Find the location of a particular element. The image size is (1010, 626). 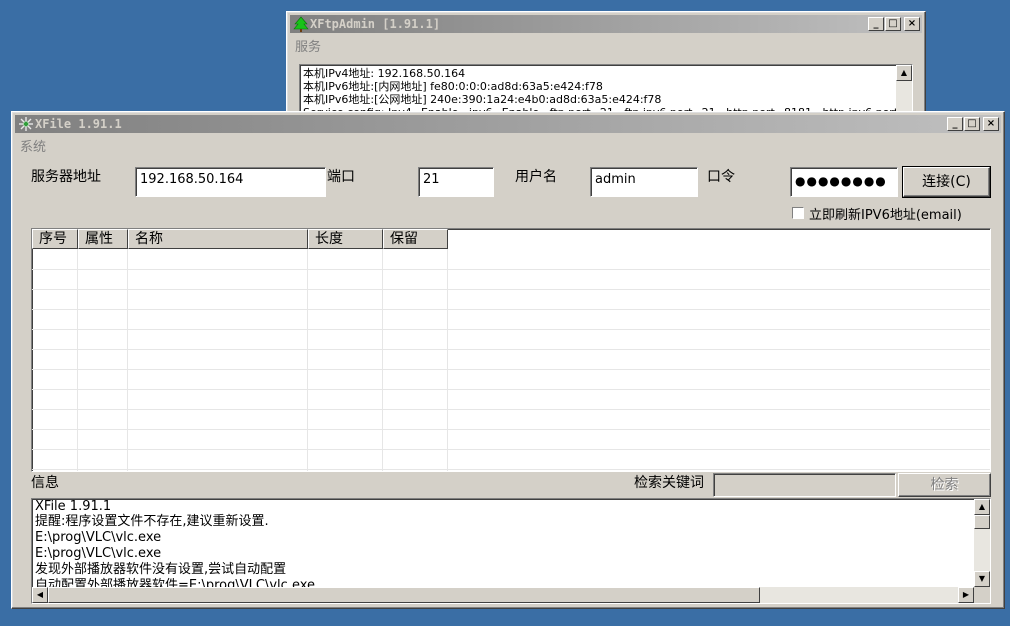

xfile-title-bar: XFile 1.91.1 _ □ × is located at coordinates (508, 124).